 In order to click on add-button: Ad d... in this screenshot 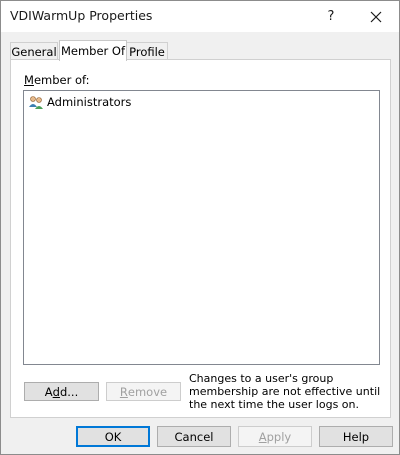, I will do `click(61, 391)`.